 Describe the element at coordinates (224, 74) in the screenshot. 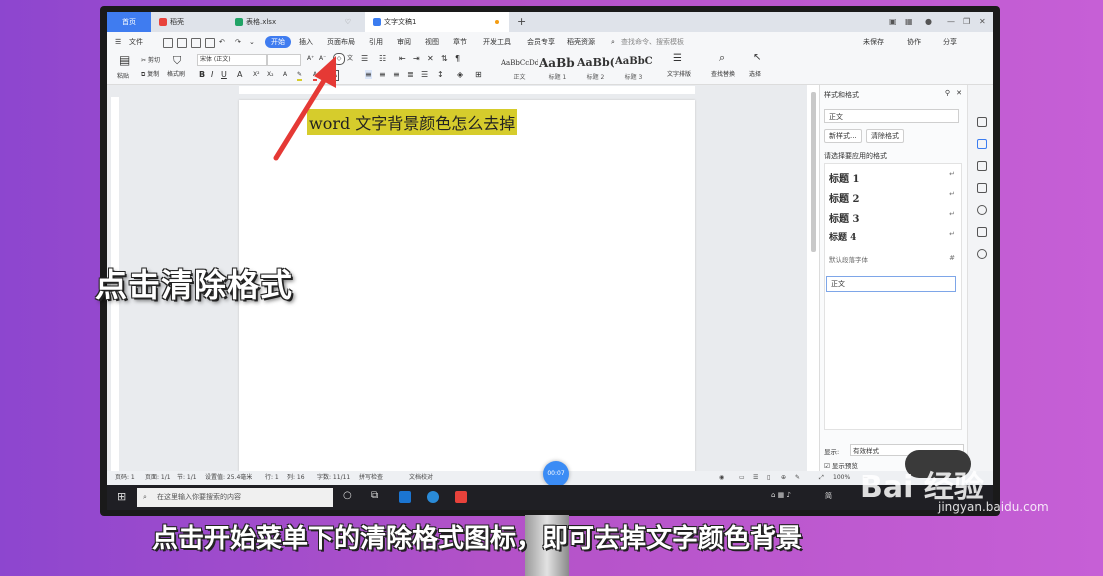

I see `underline-icon: U` at that location.